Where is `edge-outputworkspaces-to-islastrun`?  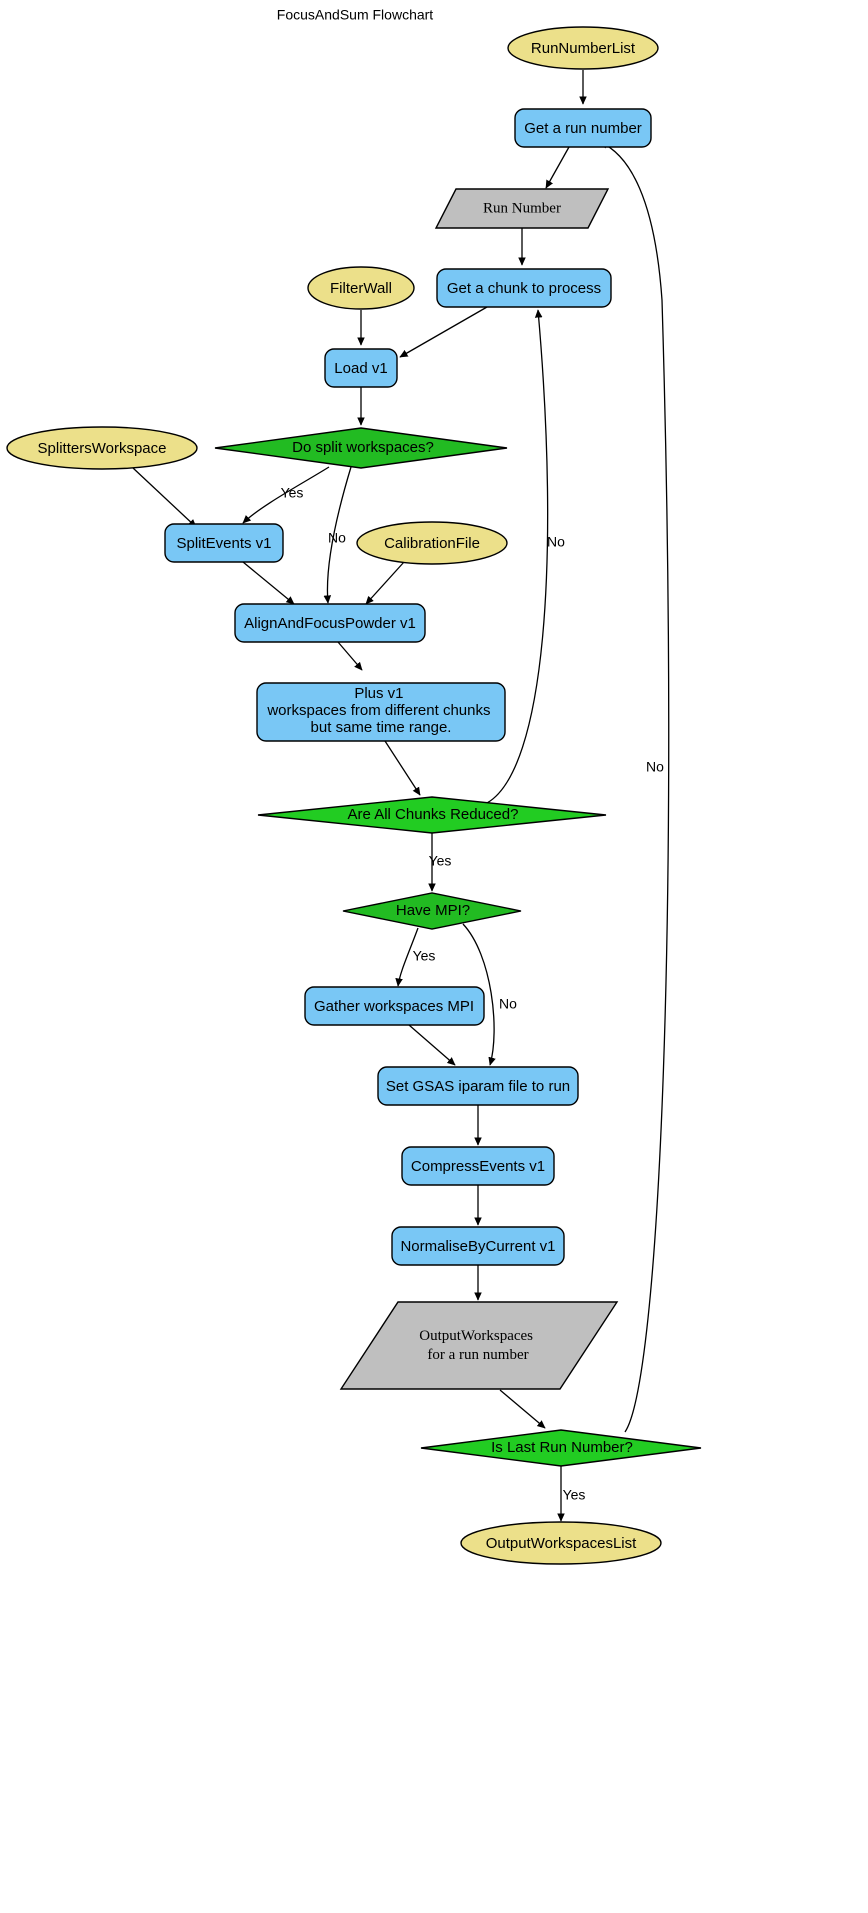 edge-outputworkspaces-to-islastrun is located at coordinates (522, 1409).